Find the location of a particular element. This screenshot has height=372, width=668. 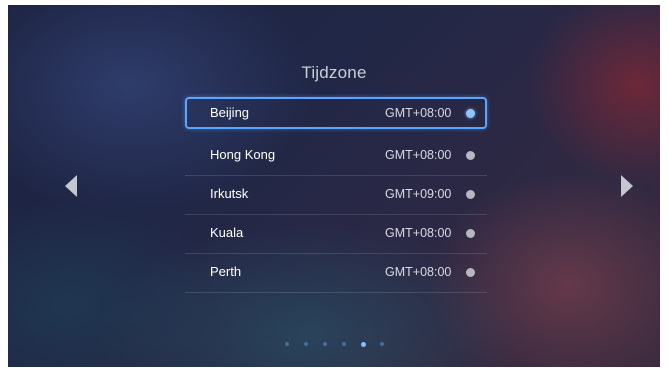

timezone-name: Kuala is located at coordinates (227, 232).